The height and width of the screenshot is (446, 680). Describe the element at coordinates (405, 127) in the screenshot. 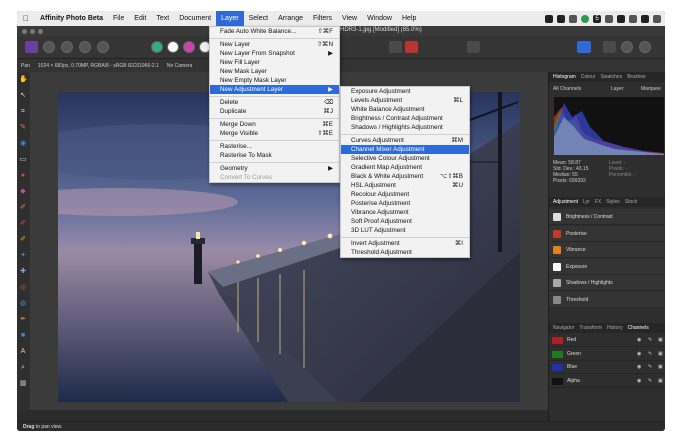

I see `menu-item-shadows-highlights-adjustment: Shadows / Highlights Adjustment` at that location.